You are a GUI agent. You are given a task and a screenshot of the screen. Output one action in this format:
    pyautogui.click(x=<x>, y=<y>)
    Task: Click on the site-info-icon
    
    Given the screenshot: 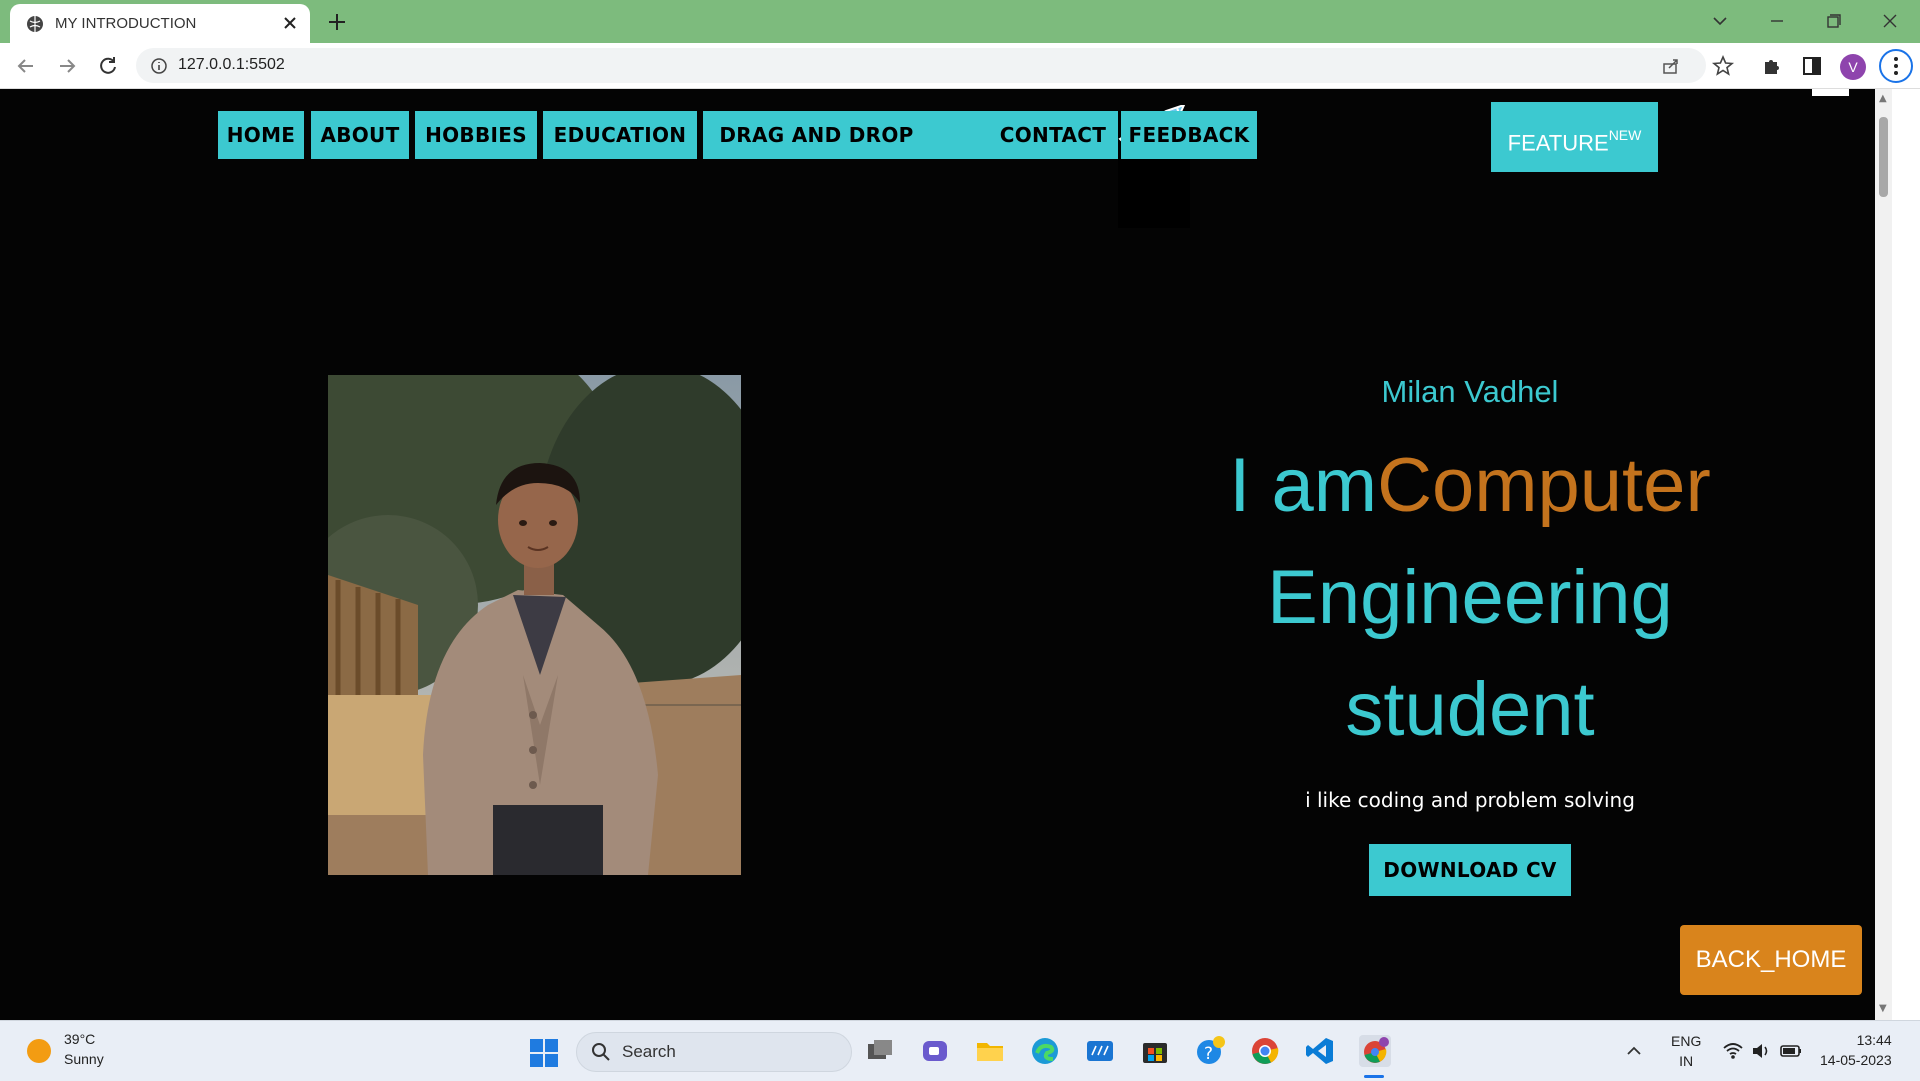 What is the action you would take?
    pyautogui.click(x=159, y=66)
    